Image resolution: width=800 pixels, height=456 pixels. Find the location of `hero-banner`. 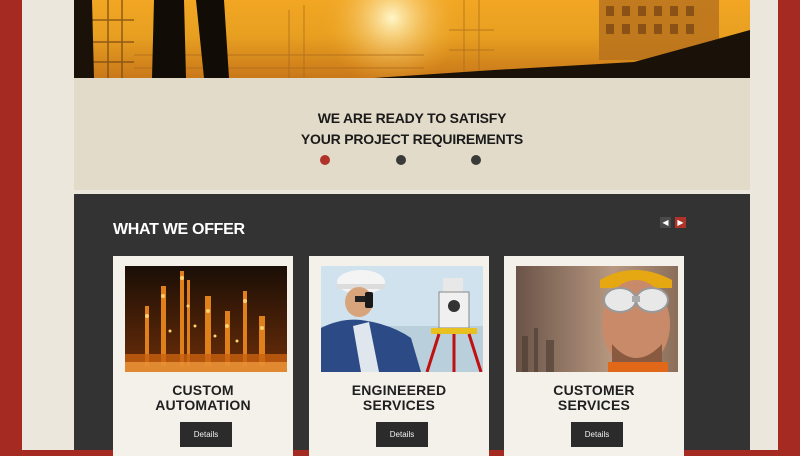

hero-banner is located at coordinates (412, 39).